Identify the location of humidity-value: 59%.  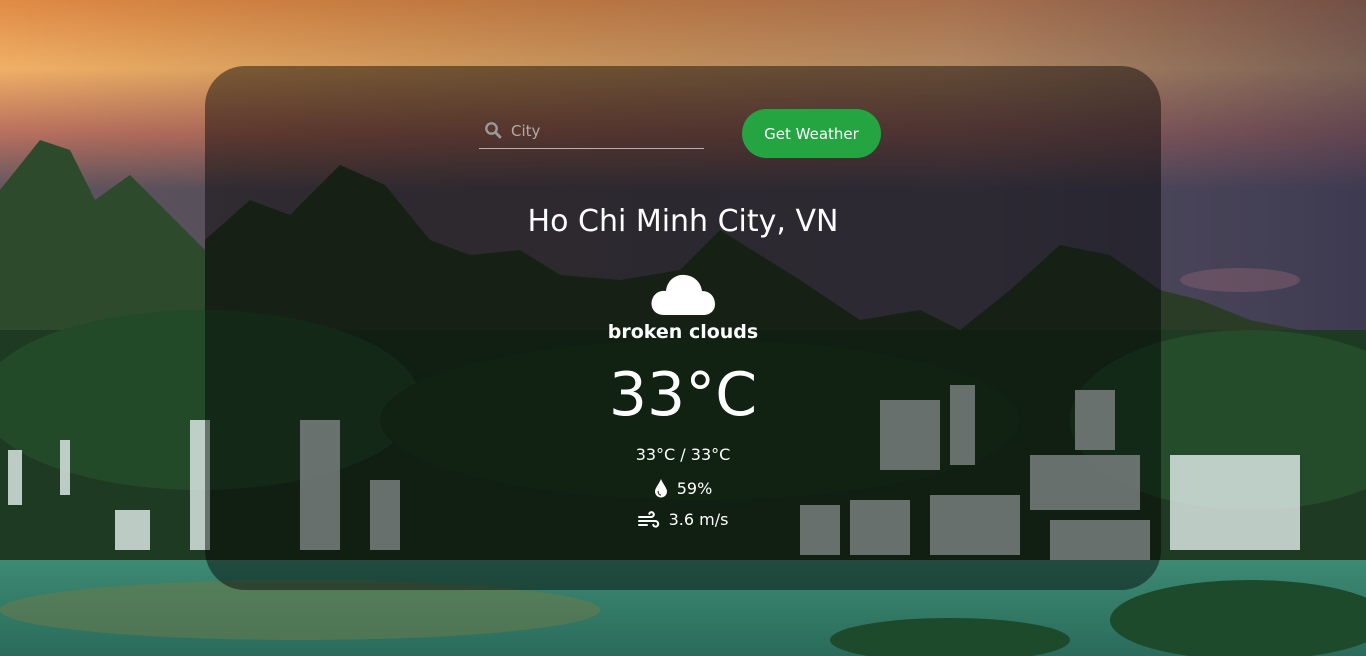
(694, 488).